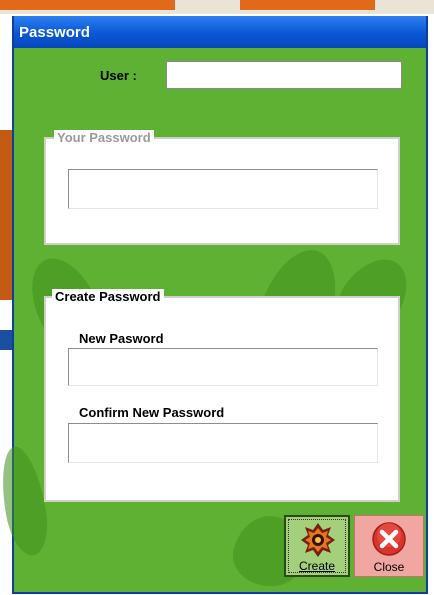 The image size is (434, 595). I want to click on window-title: Password, so click(220, 32).